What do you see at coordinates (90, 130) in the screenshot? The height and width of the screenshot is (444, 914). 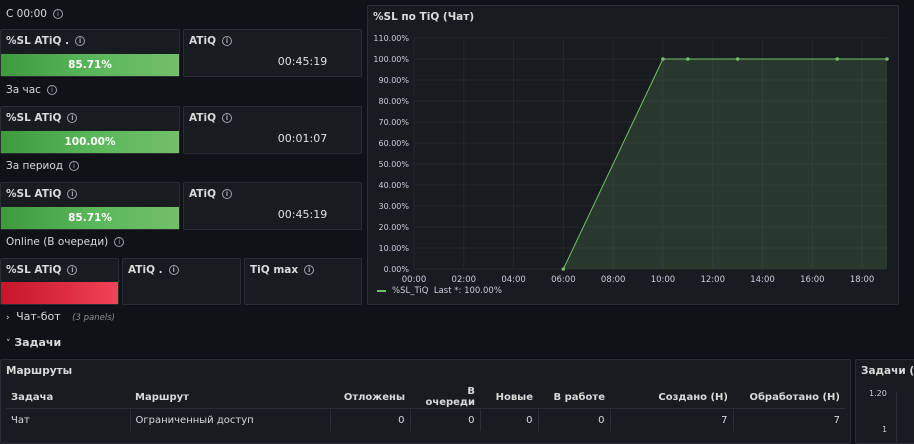 I see `sl-atiq-panel-per-hour: %SL ATiQ i 100.00%` at bounding box center [90, 130].